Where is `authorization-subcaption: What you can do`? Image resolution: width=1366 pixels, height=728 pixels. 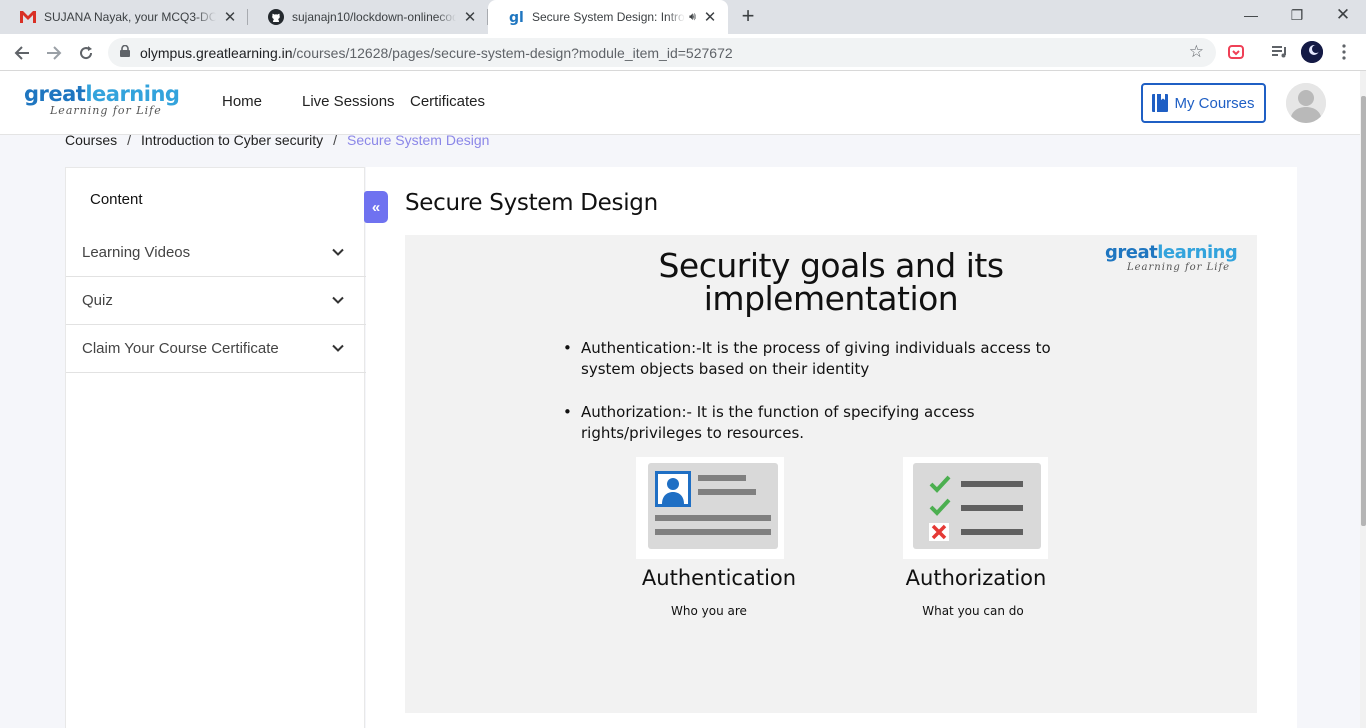 authorization-subcaption: What you can do is located at coordinates (973, 611).